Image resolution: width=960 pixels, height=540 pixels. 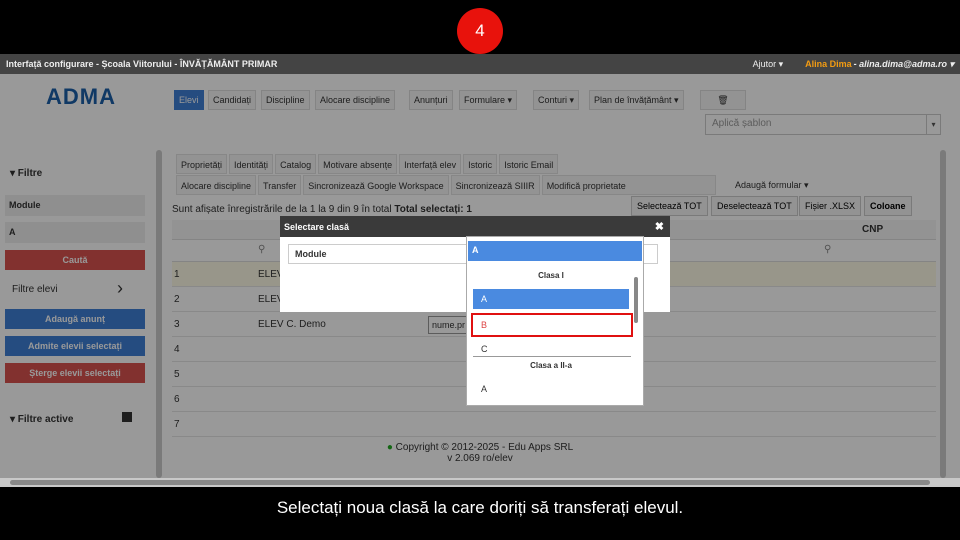 I want to click on horizontal-scrollbar, so click(x=480, y=482).